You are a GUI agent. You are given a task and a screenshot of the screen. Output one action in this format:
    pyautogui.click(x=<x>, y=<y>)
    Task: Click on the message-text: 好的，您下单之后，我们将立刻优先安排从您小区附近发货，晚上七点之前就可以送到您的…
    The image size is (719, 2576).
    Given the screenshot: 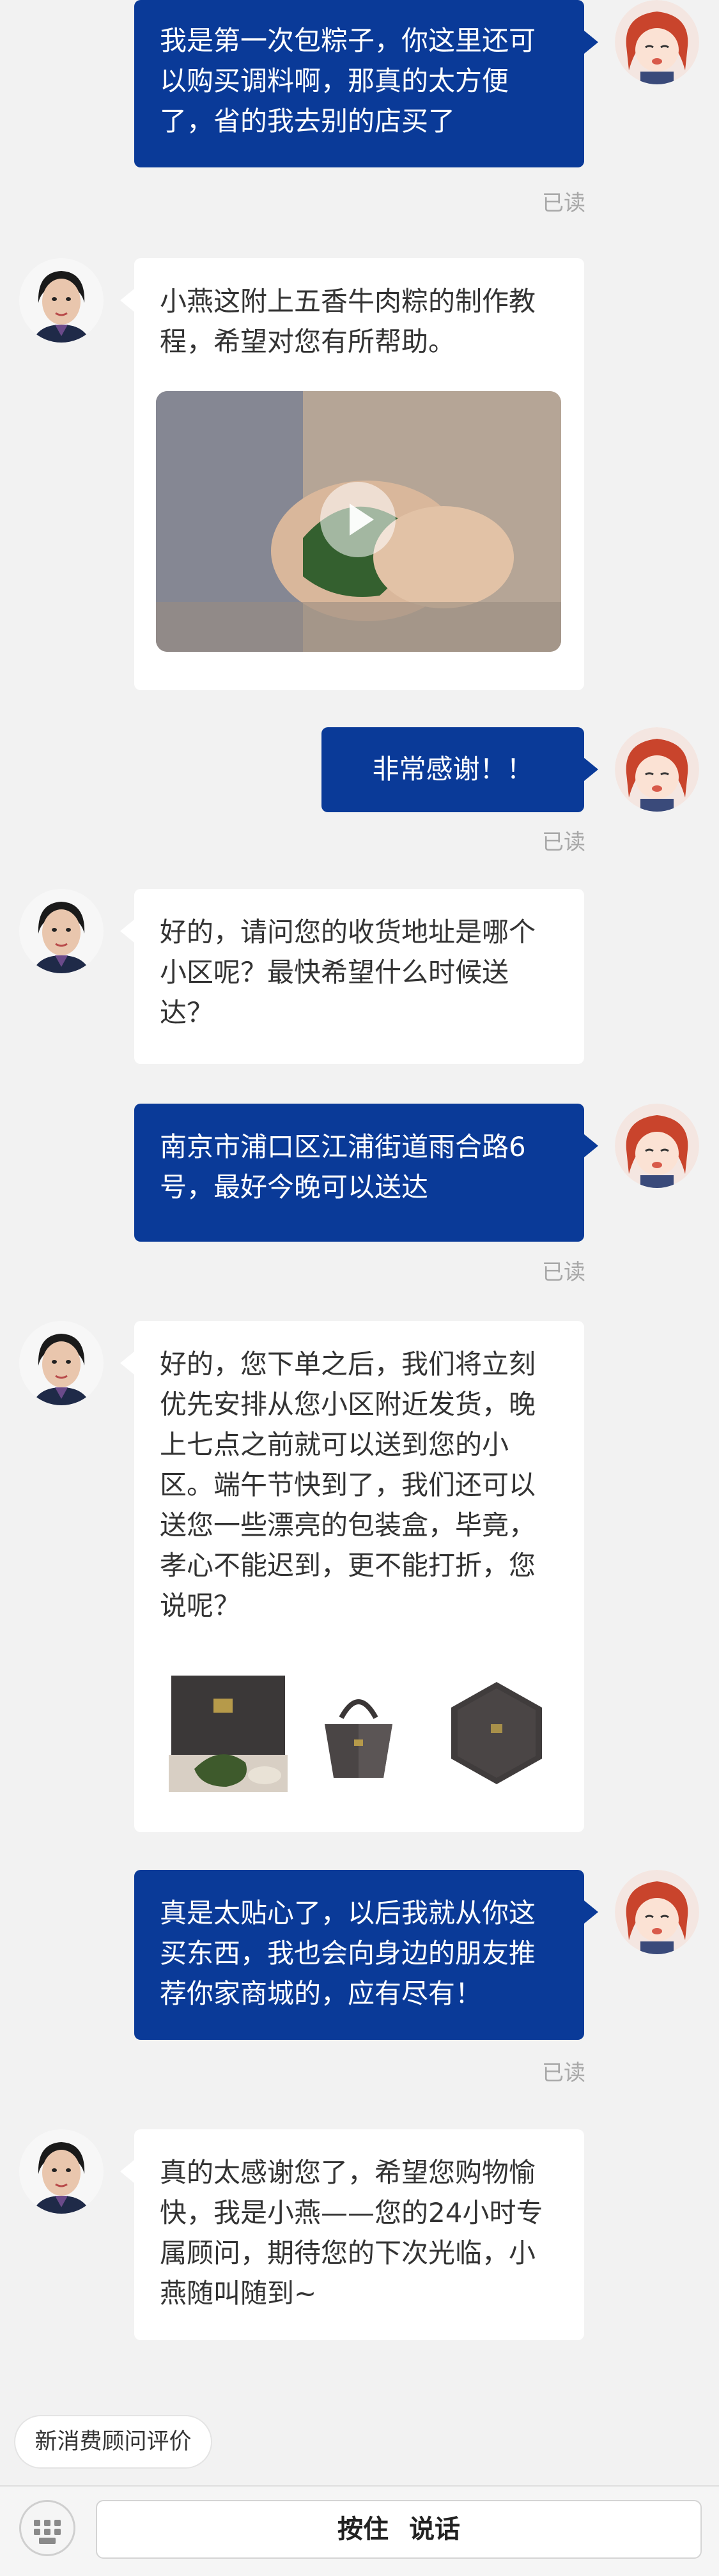 What is the action you would take?
    pyautogui.click(x=348, y=1484)
    